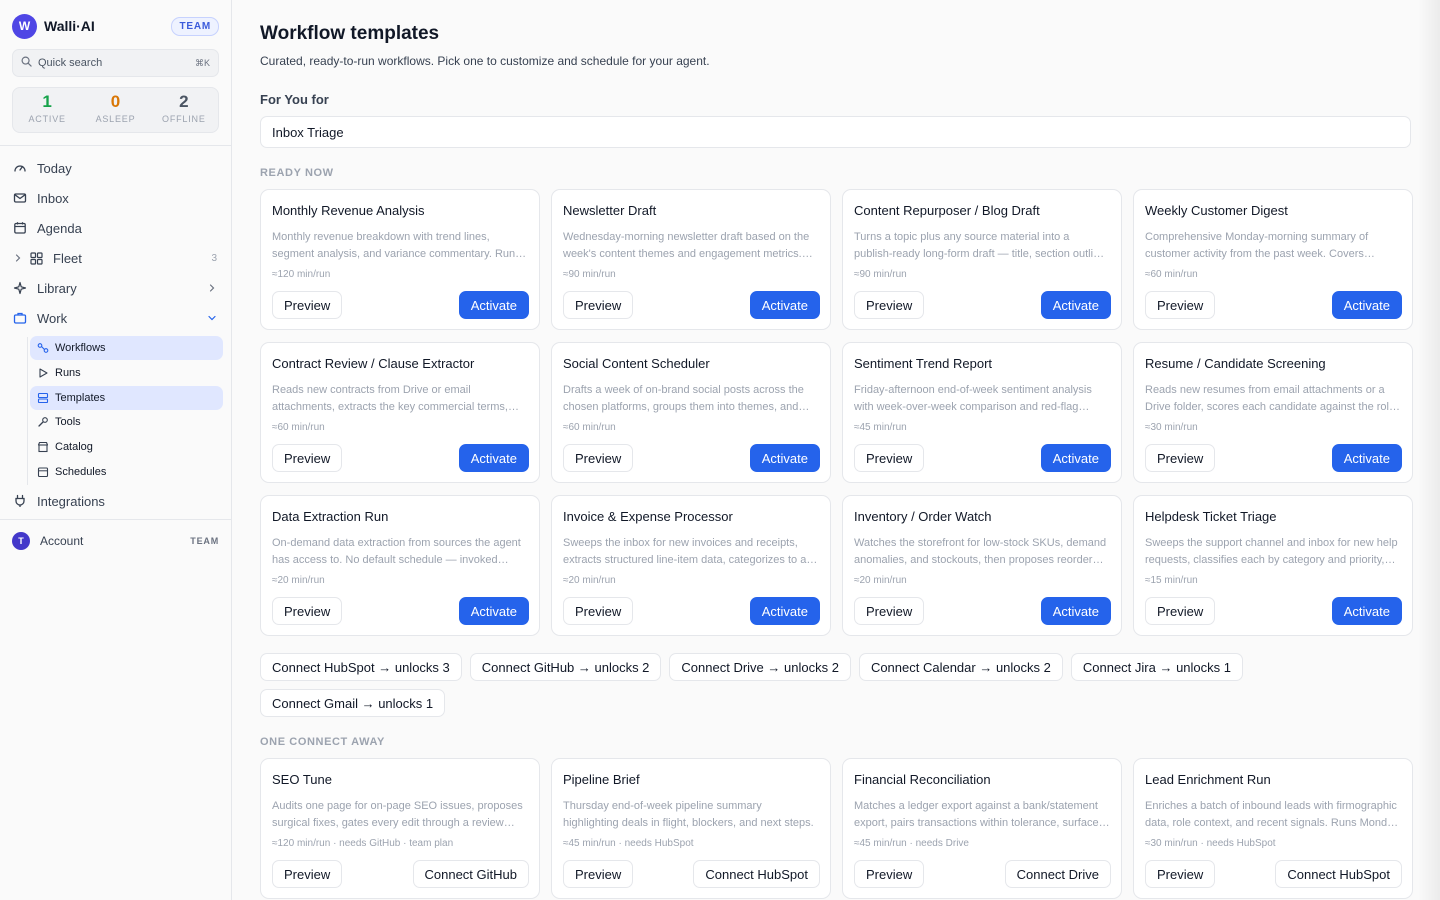  I want to click on template-meta: ≈15 min/run, so click(1171, 580).